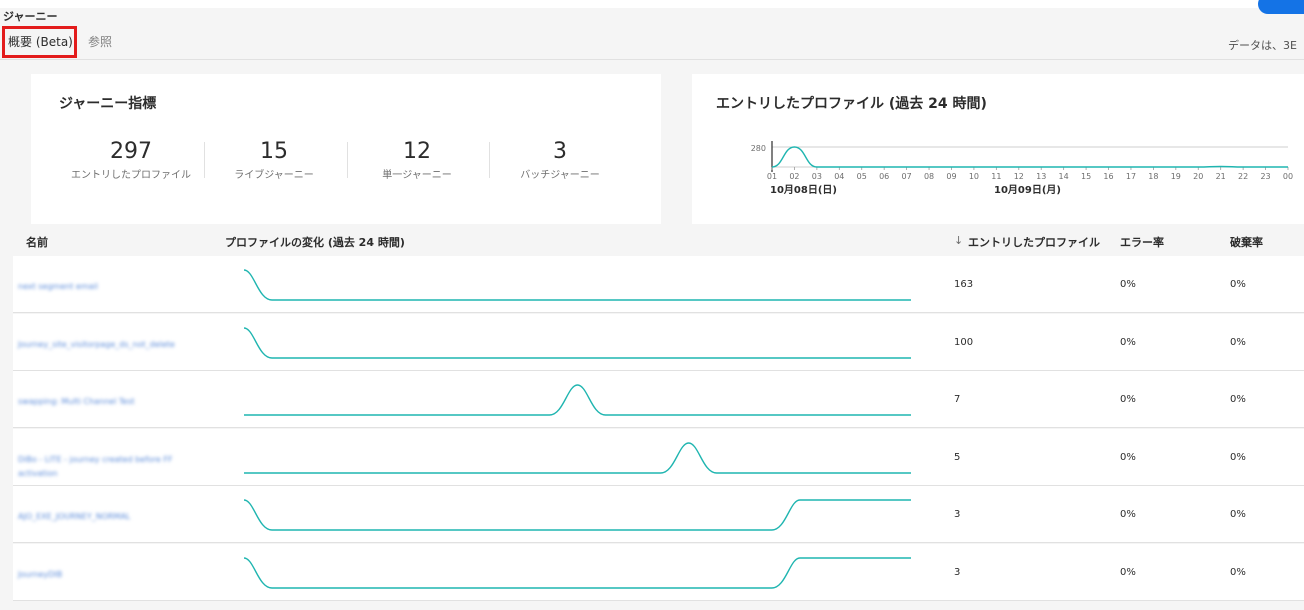 Image resolution: width=1304 pixels, height=610 pixels. What do you see at coordinates (1034, 242) in the screenshot?
I see `column-entered-profiles: エントリしたプロファイル` at bounding box center [1034, 242].